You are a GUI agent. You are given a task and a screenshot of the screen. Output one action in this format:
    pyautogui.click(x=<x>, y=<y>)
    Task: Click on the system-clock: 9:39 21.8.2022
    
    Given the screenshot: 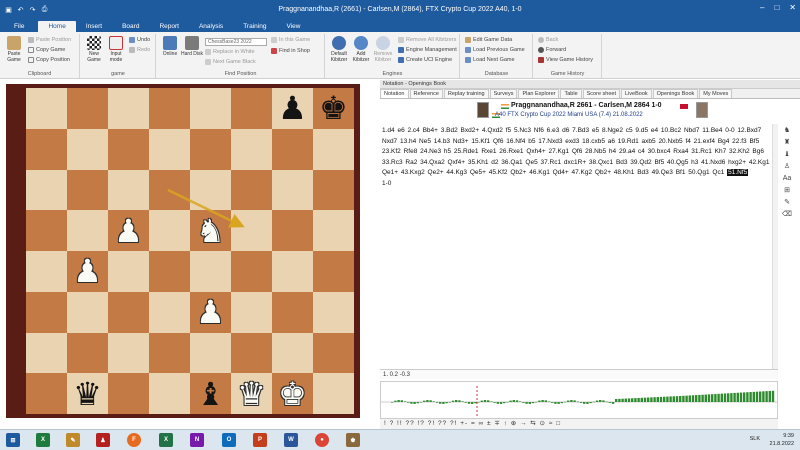 What is the action you would take?
    pyautogui.click(x=782, y=440)
    